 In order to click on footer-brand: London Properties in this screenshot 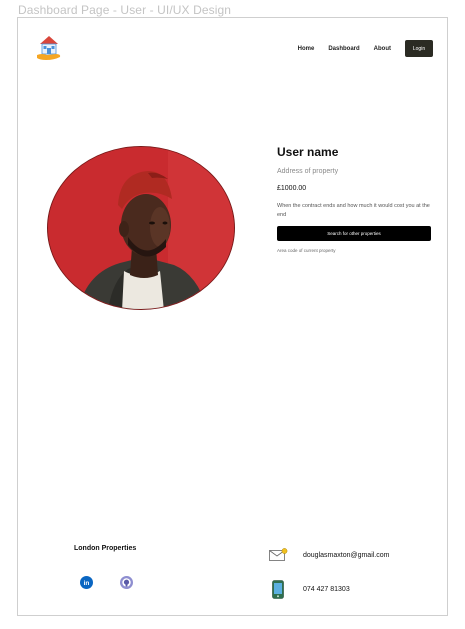, I will do `click(105, 548)`.